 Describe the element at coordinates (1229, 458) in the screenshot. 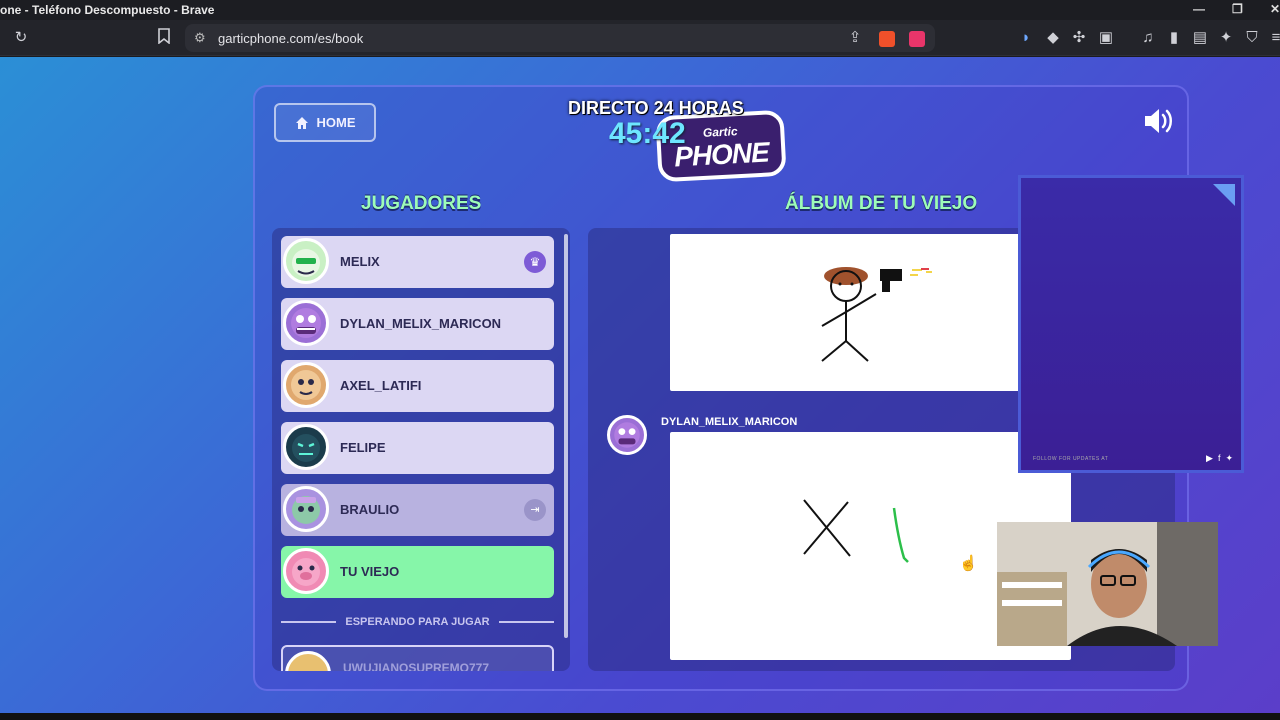

I see `twitter-icon: ✦` at that location.